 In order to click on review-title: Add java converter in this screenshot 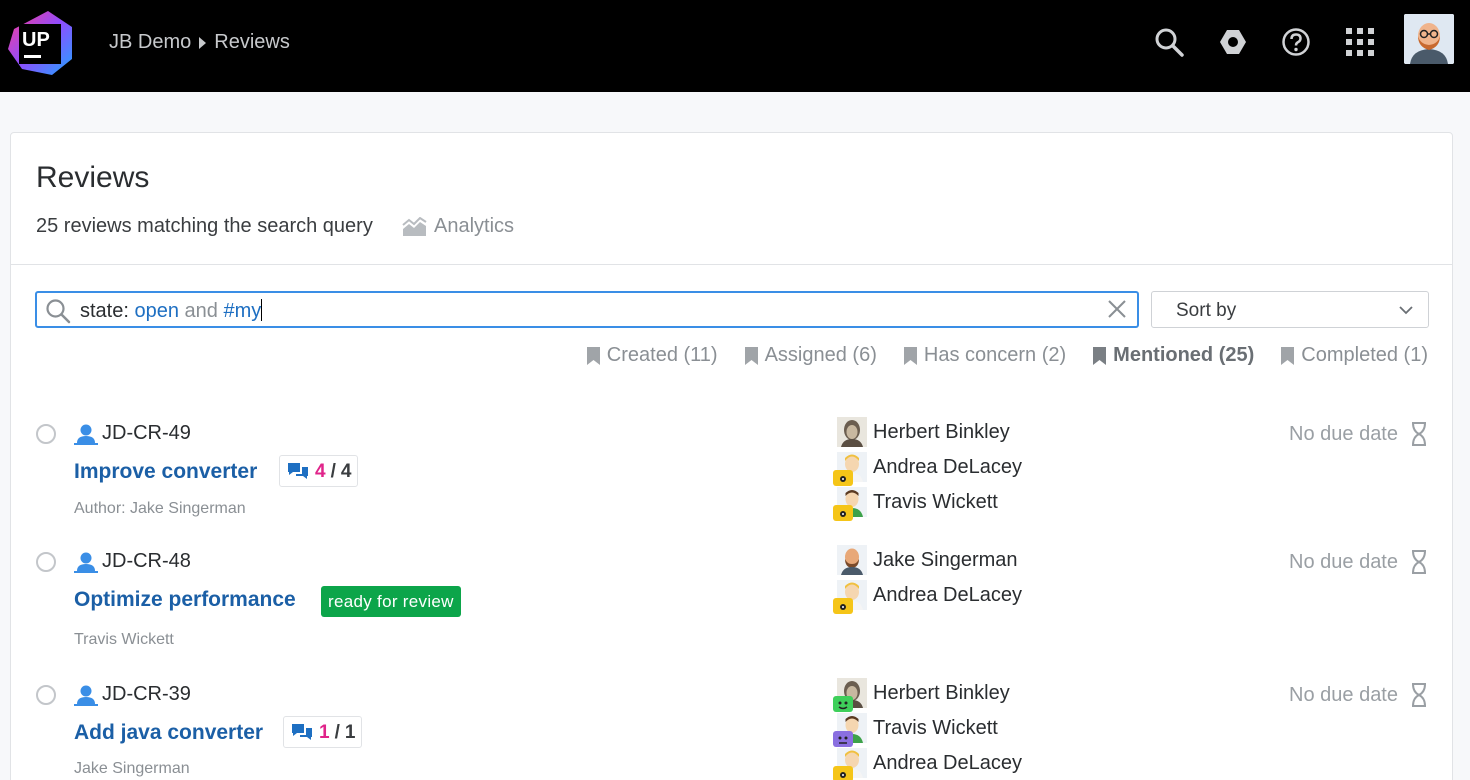, I will do `click(168, 733)`.